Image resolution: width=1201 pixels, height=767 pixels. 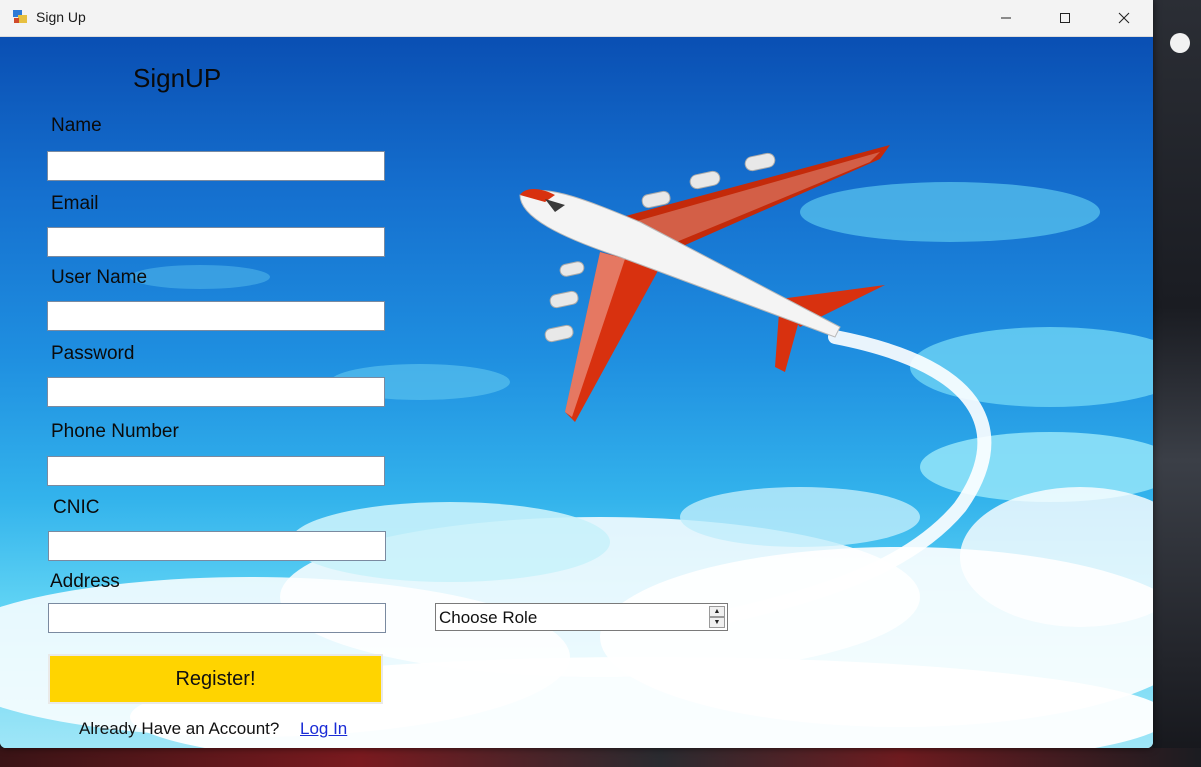 I want to click on desktop-background-bottom, so click(x=600, y=757).